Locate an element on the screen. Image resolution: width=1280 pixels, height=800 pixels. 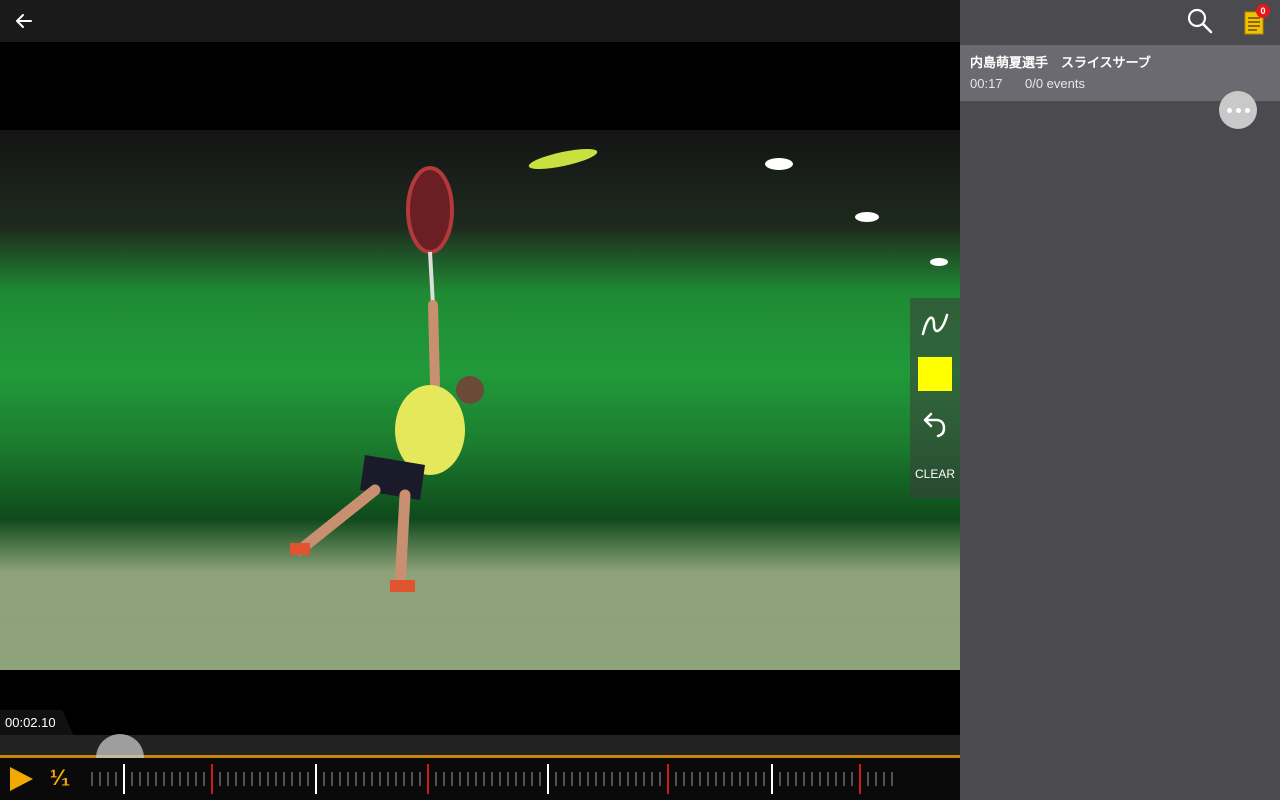
search-button is located at coordinates (1200, 21).